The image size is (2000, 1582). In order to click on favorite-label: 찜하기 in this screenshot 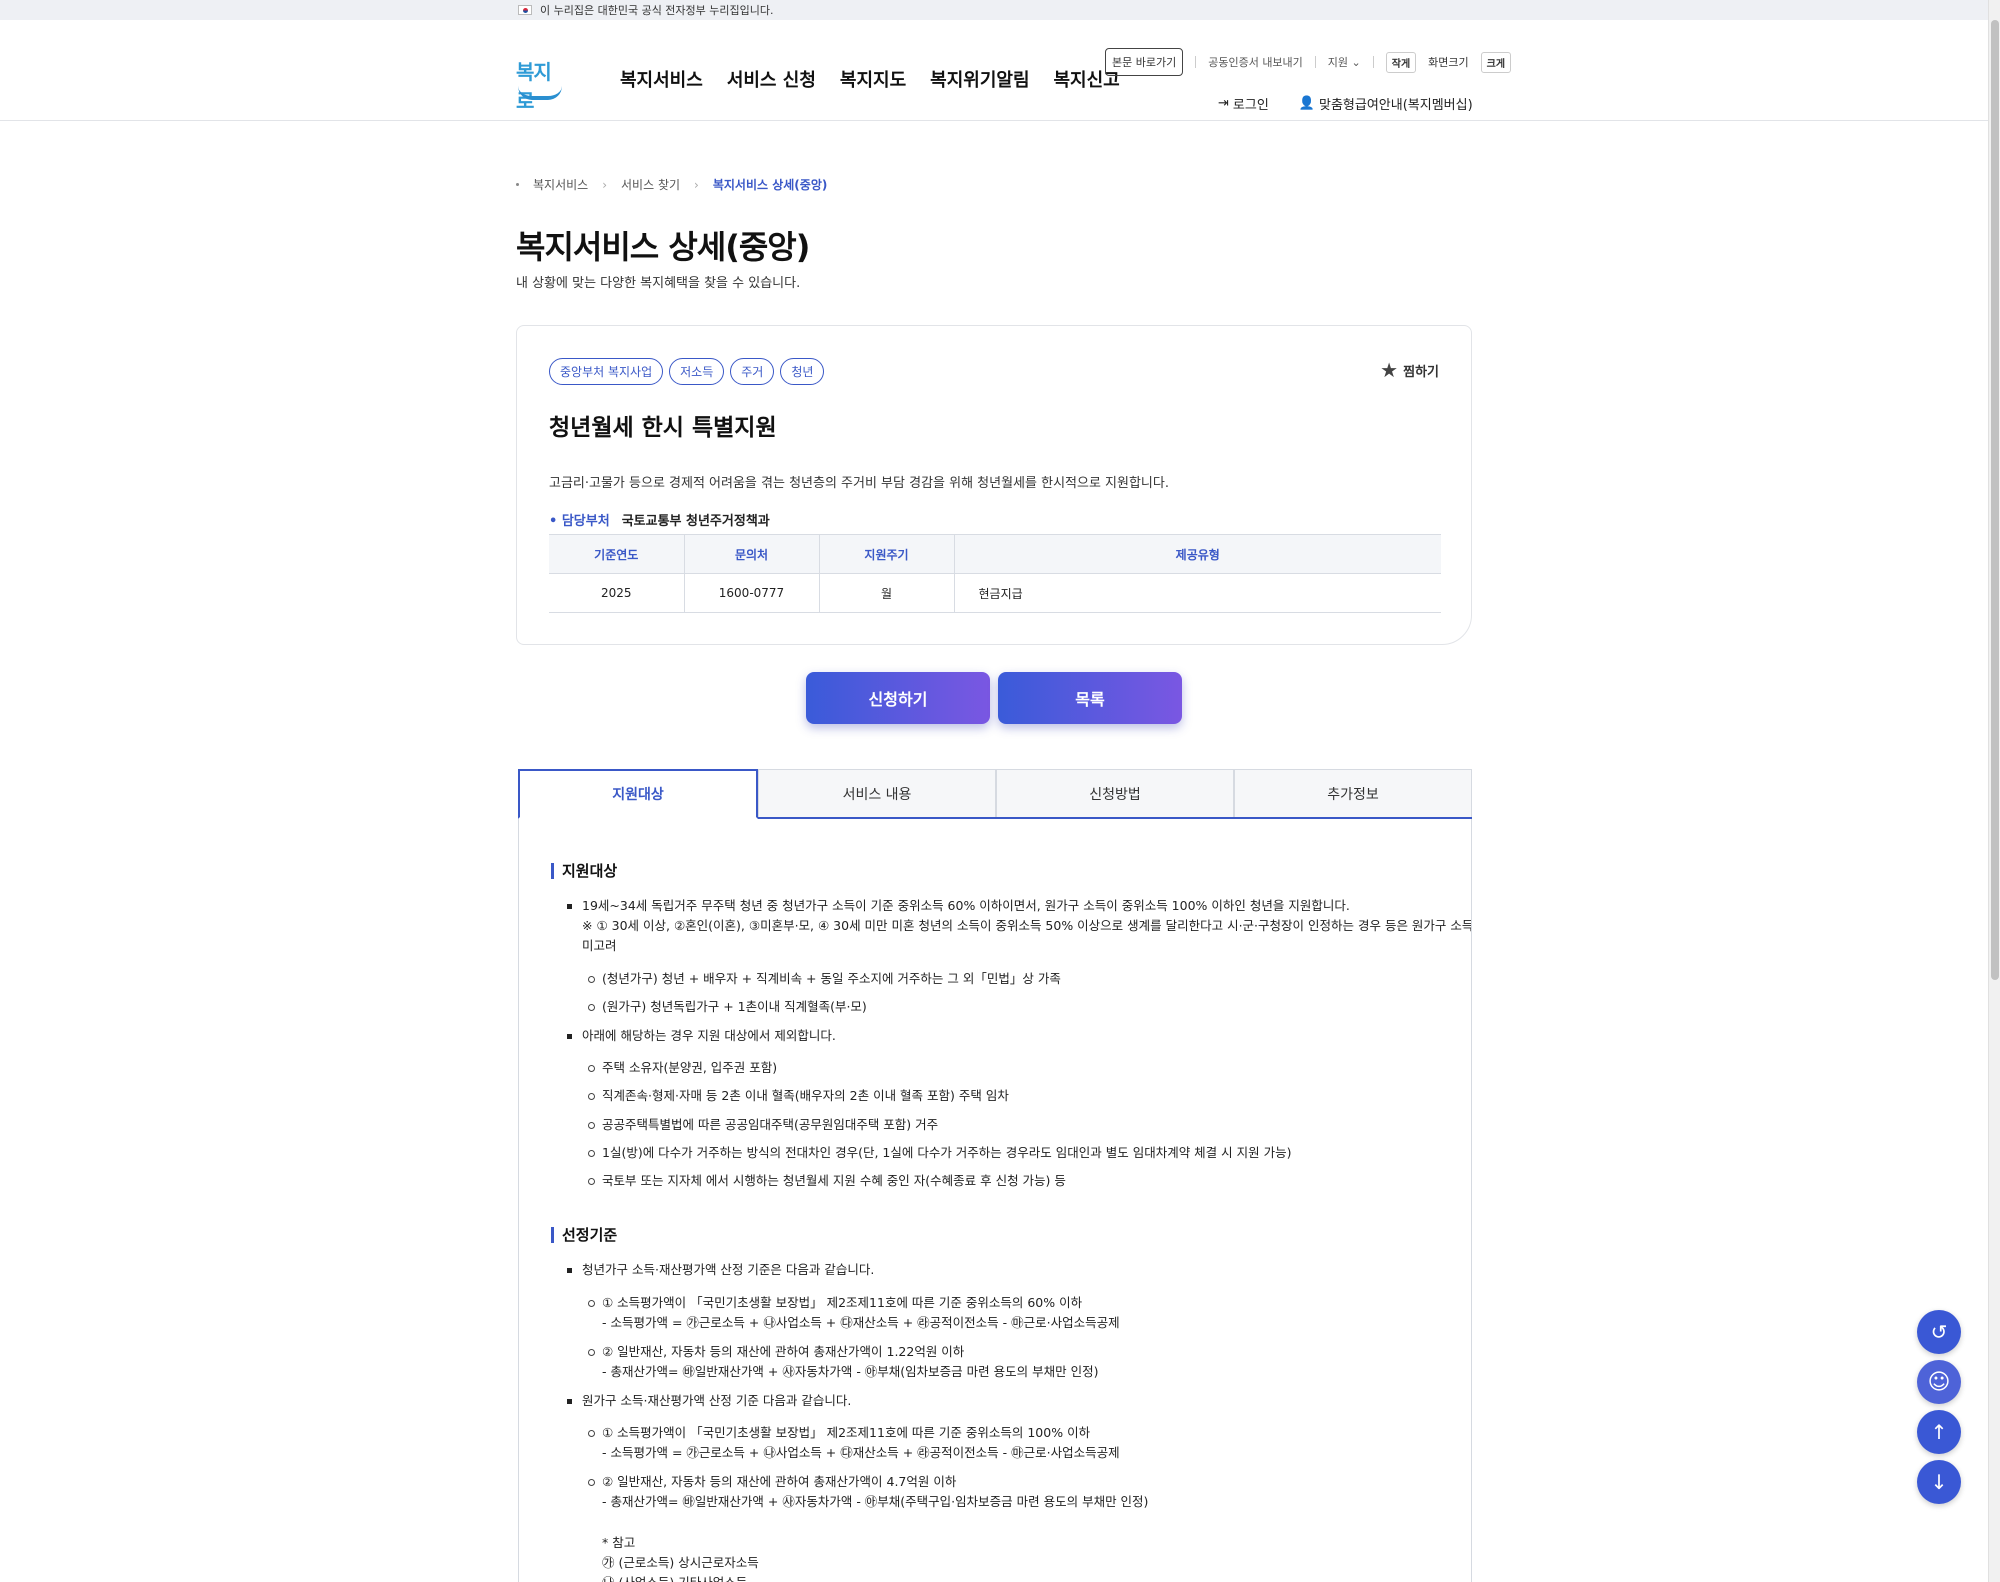, I will do `click(1421, 372)`.